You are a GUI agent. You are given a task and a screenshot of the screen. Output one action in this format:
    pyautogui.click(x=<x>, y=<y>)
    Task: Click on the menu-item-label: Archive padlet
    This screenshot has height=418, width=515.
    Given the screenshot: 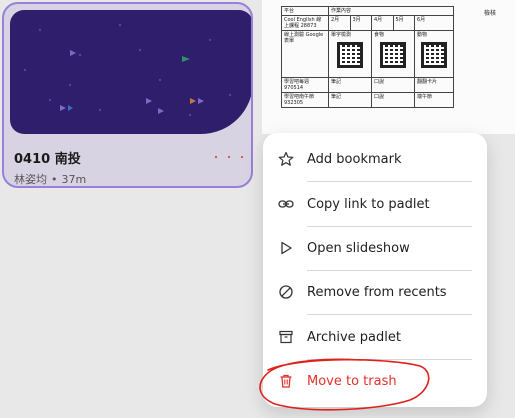 What is the action you would take?
    pyautogui.click(x=354, y=337)
    